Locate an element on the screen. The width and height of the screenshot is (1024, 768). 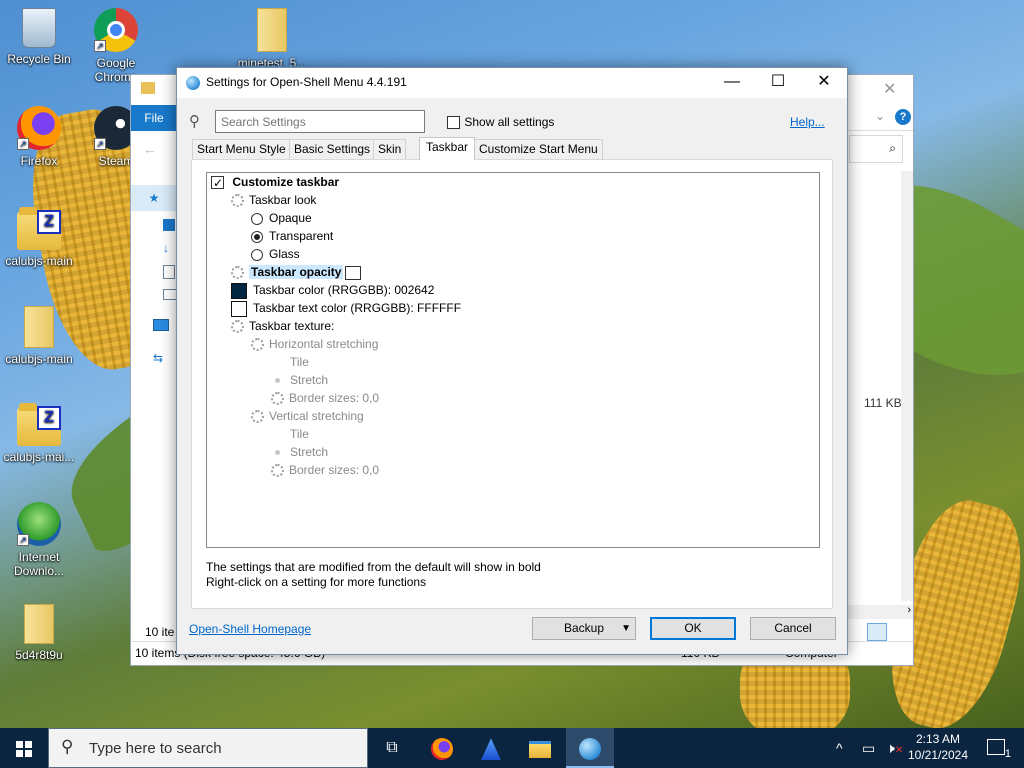
opaque-option: Opaque is located at coordinates (281, 218).